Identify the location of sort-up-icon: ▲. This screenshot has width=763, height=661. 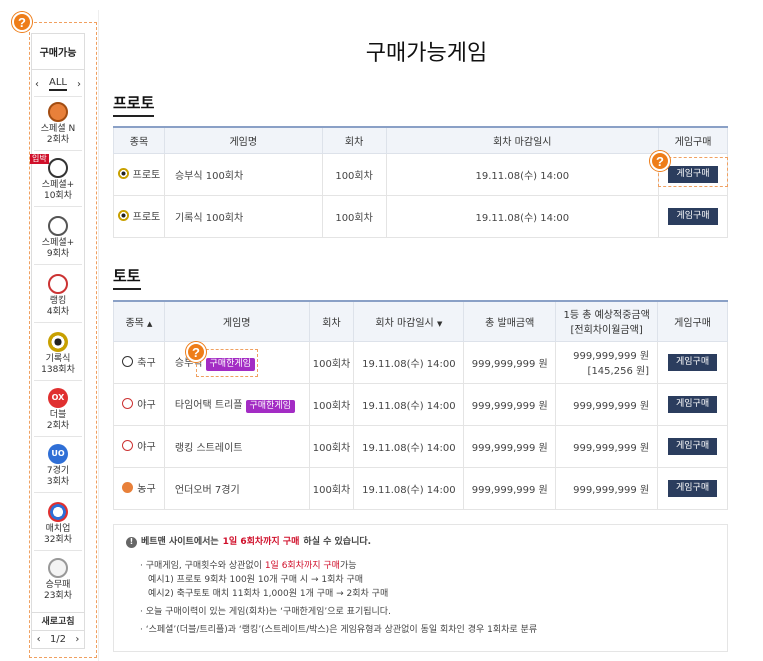
(149, 324).